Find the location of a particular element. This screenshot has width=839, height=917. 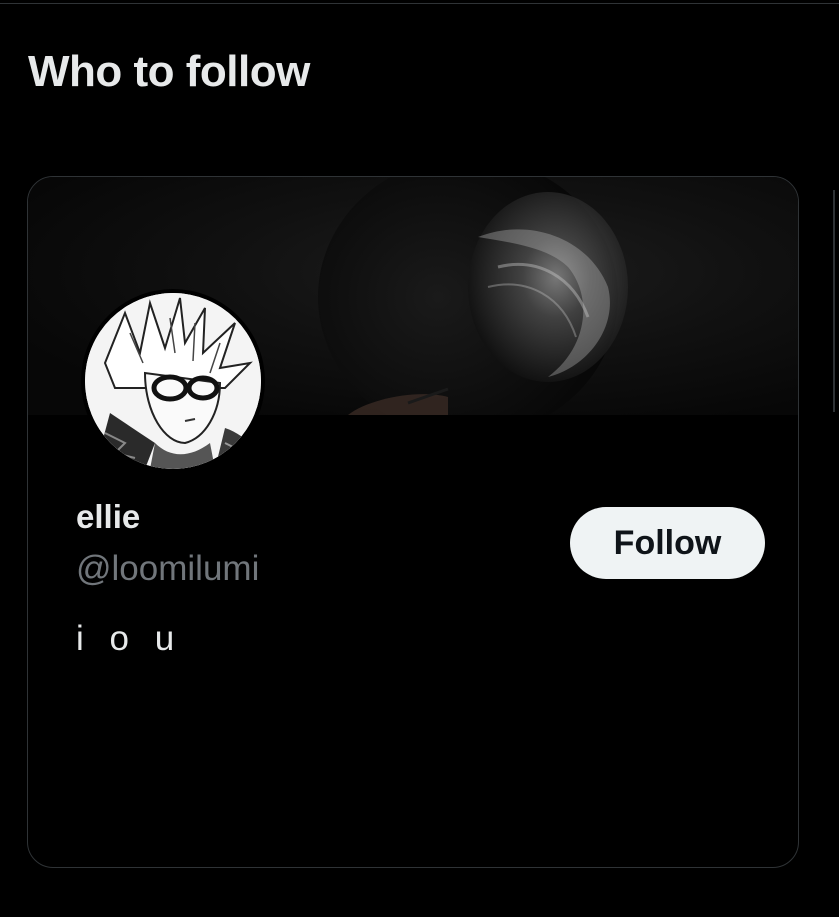

avatar is located at coordinates (173, 381).